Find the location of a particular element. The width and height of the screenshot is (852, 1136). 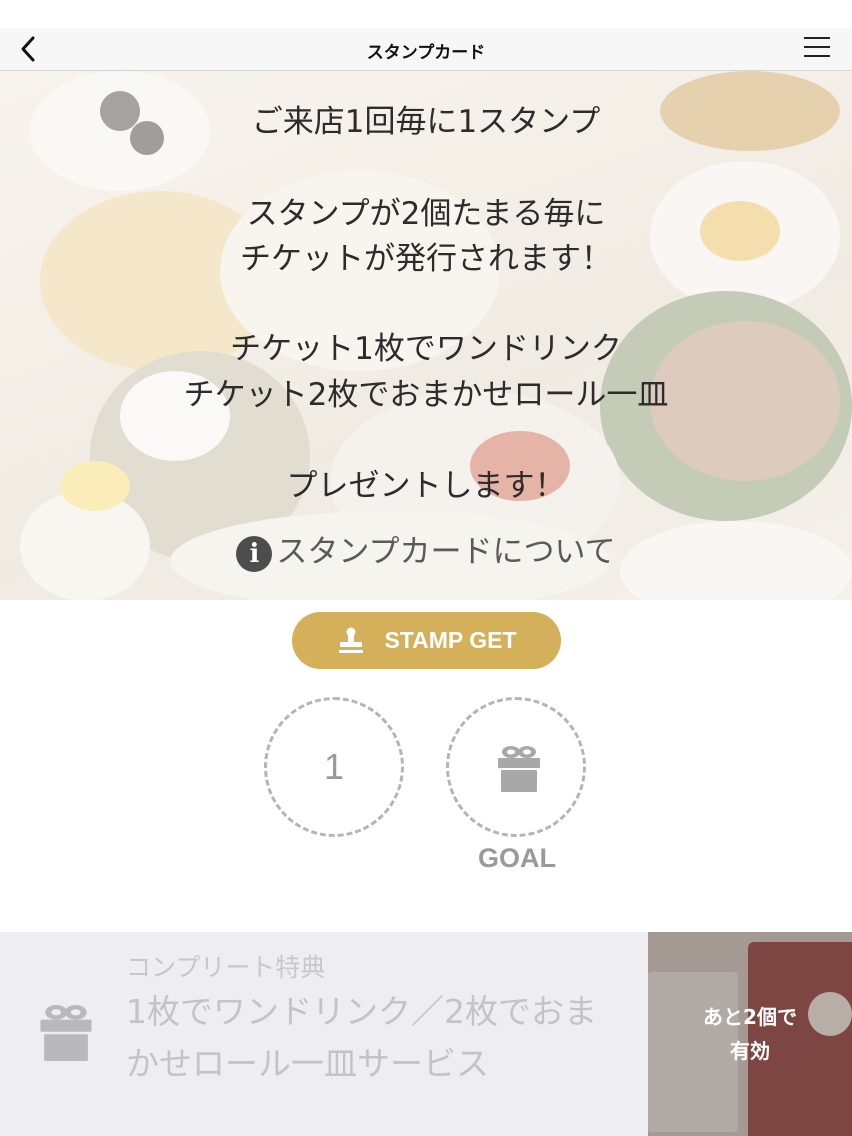

stamp-slot-number: 1 is located at coordinates (334, 766).